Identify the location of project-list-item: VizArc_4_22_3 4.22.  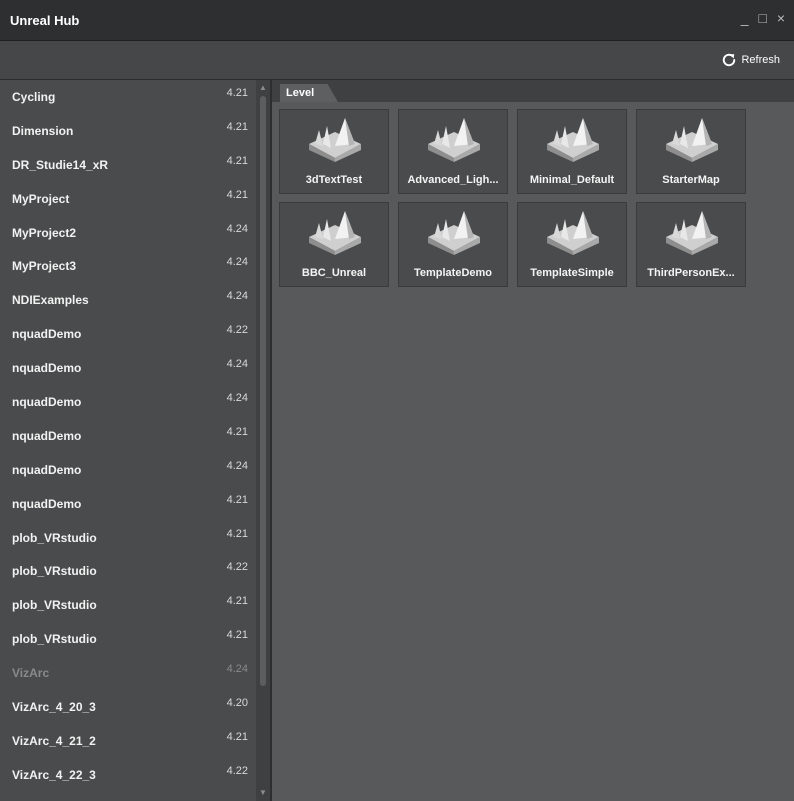
(128, 775).